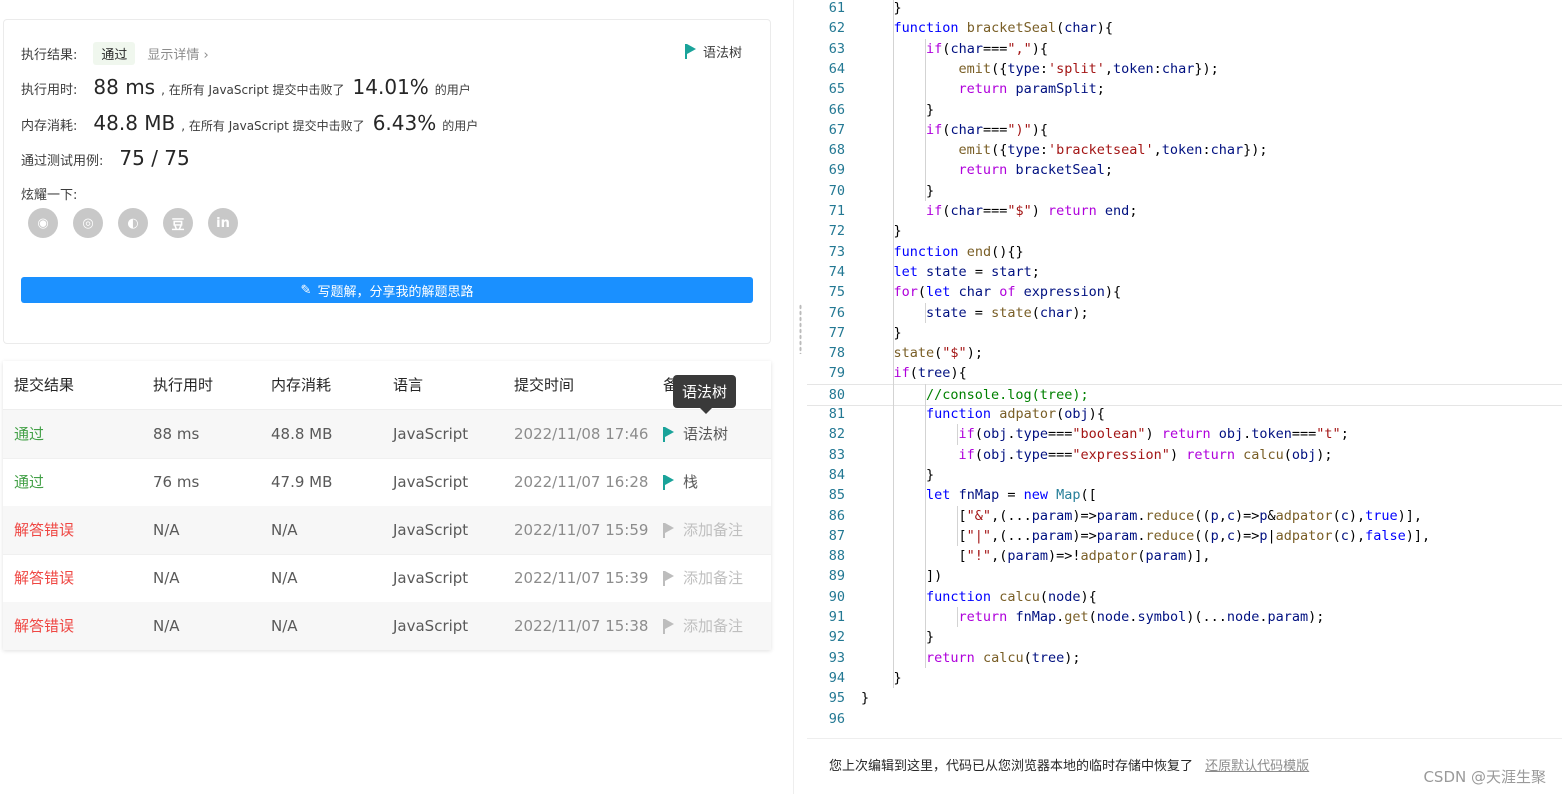  I want to click on weibo-icon: ◎, so click(88, 223).